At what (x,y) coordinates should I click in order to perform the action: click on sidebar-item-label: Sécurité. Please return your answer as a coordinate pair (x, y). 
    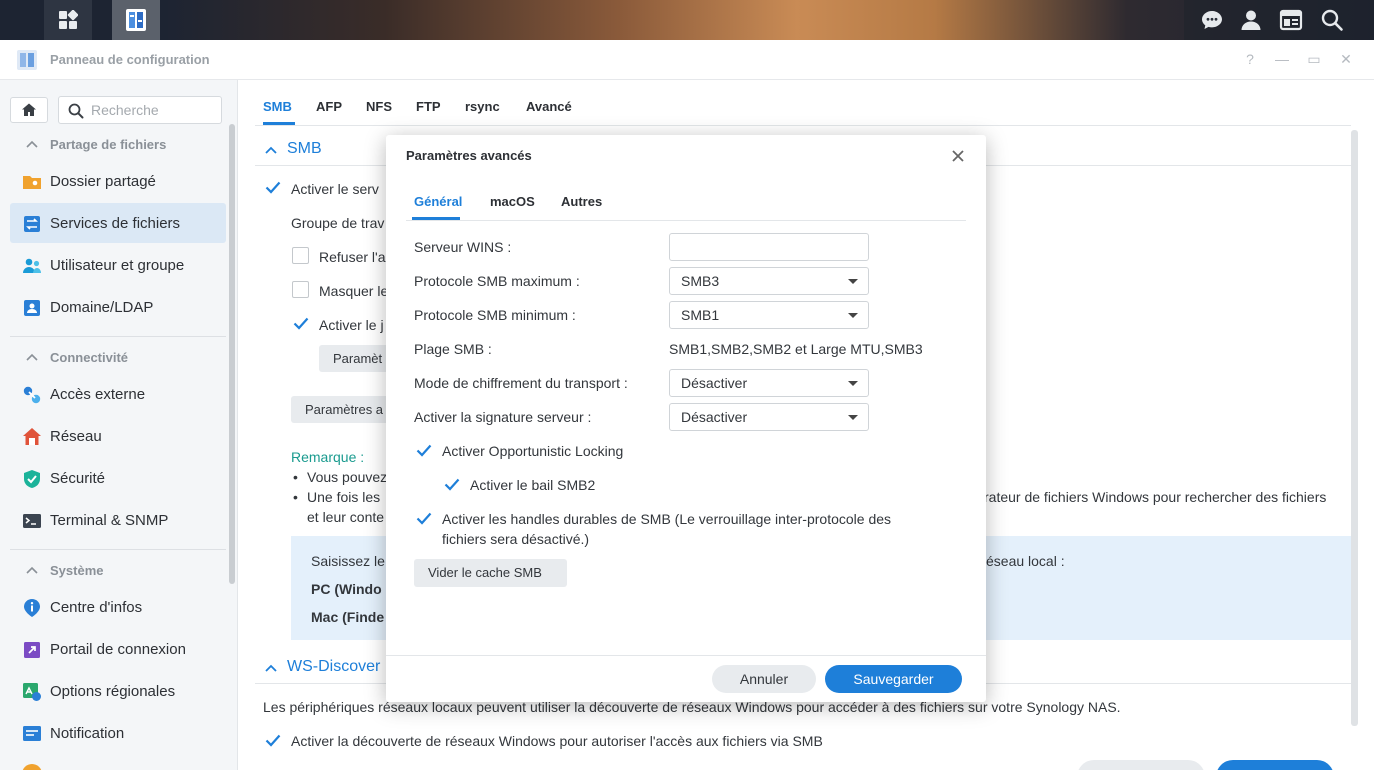
    Looking at the image, I should click on (78, 478).